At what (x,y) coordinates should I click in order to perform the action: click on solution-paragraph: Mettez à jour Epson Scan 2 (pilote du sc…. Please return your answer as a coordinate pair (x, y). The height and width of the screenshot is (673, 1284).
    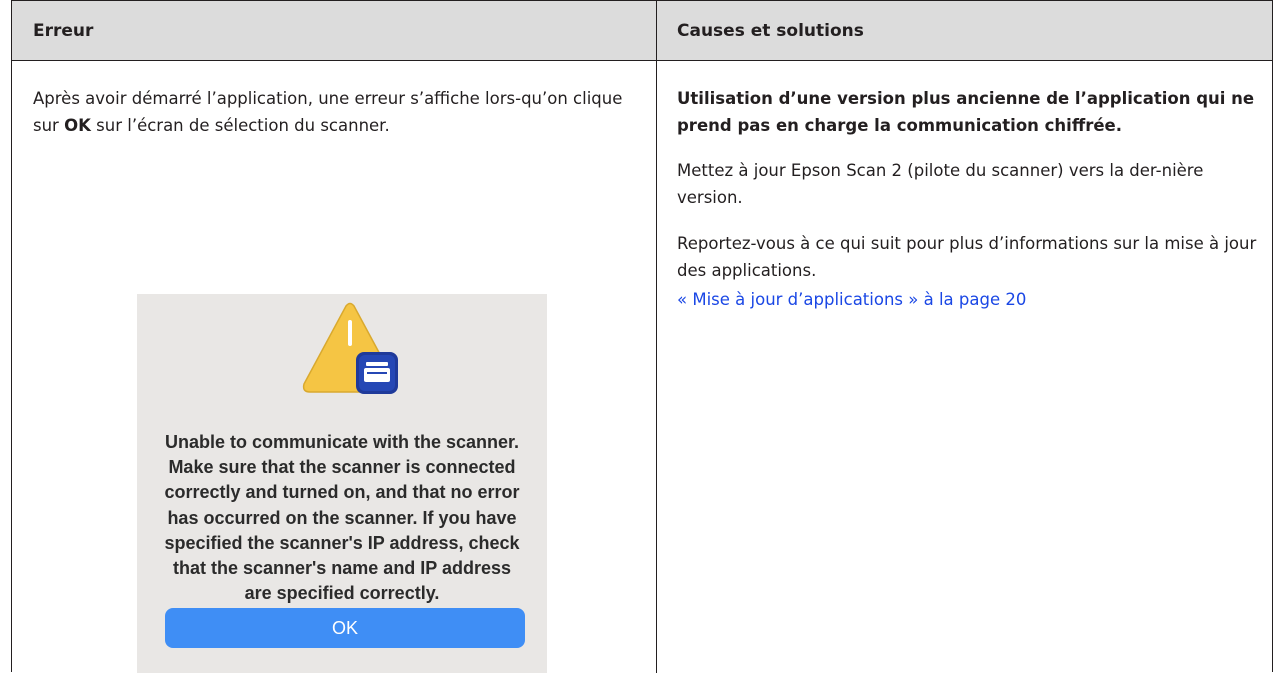
    Looking at the image, I should click on (940, 184).